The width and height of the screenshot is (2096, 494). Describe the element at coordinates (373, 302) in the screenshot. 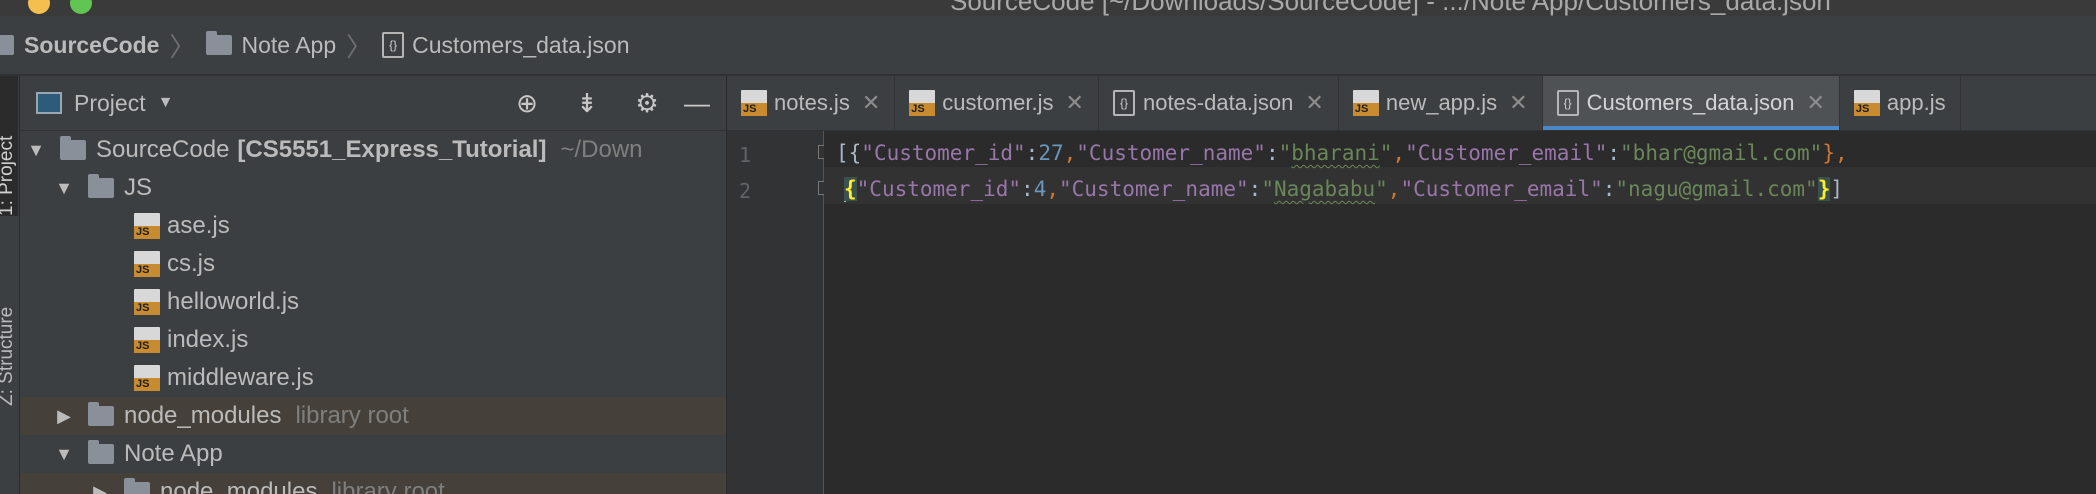

I see `tree-item-helloworld-js: helloworld.js` at that location.